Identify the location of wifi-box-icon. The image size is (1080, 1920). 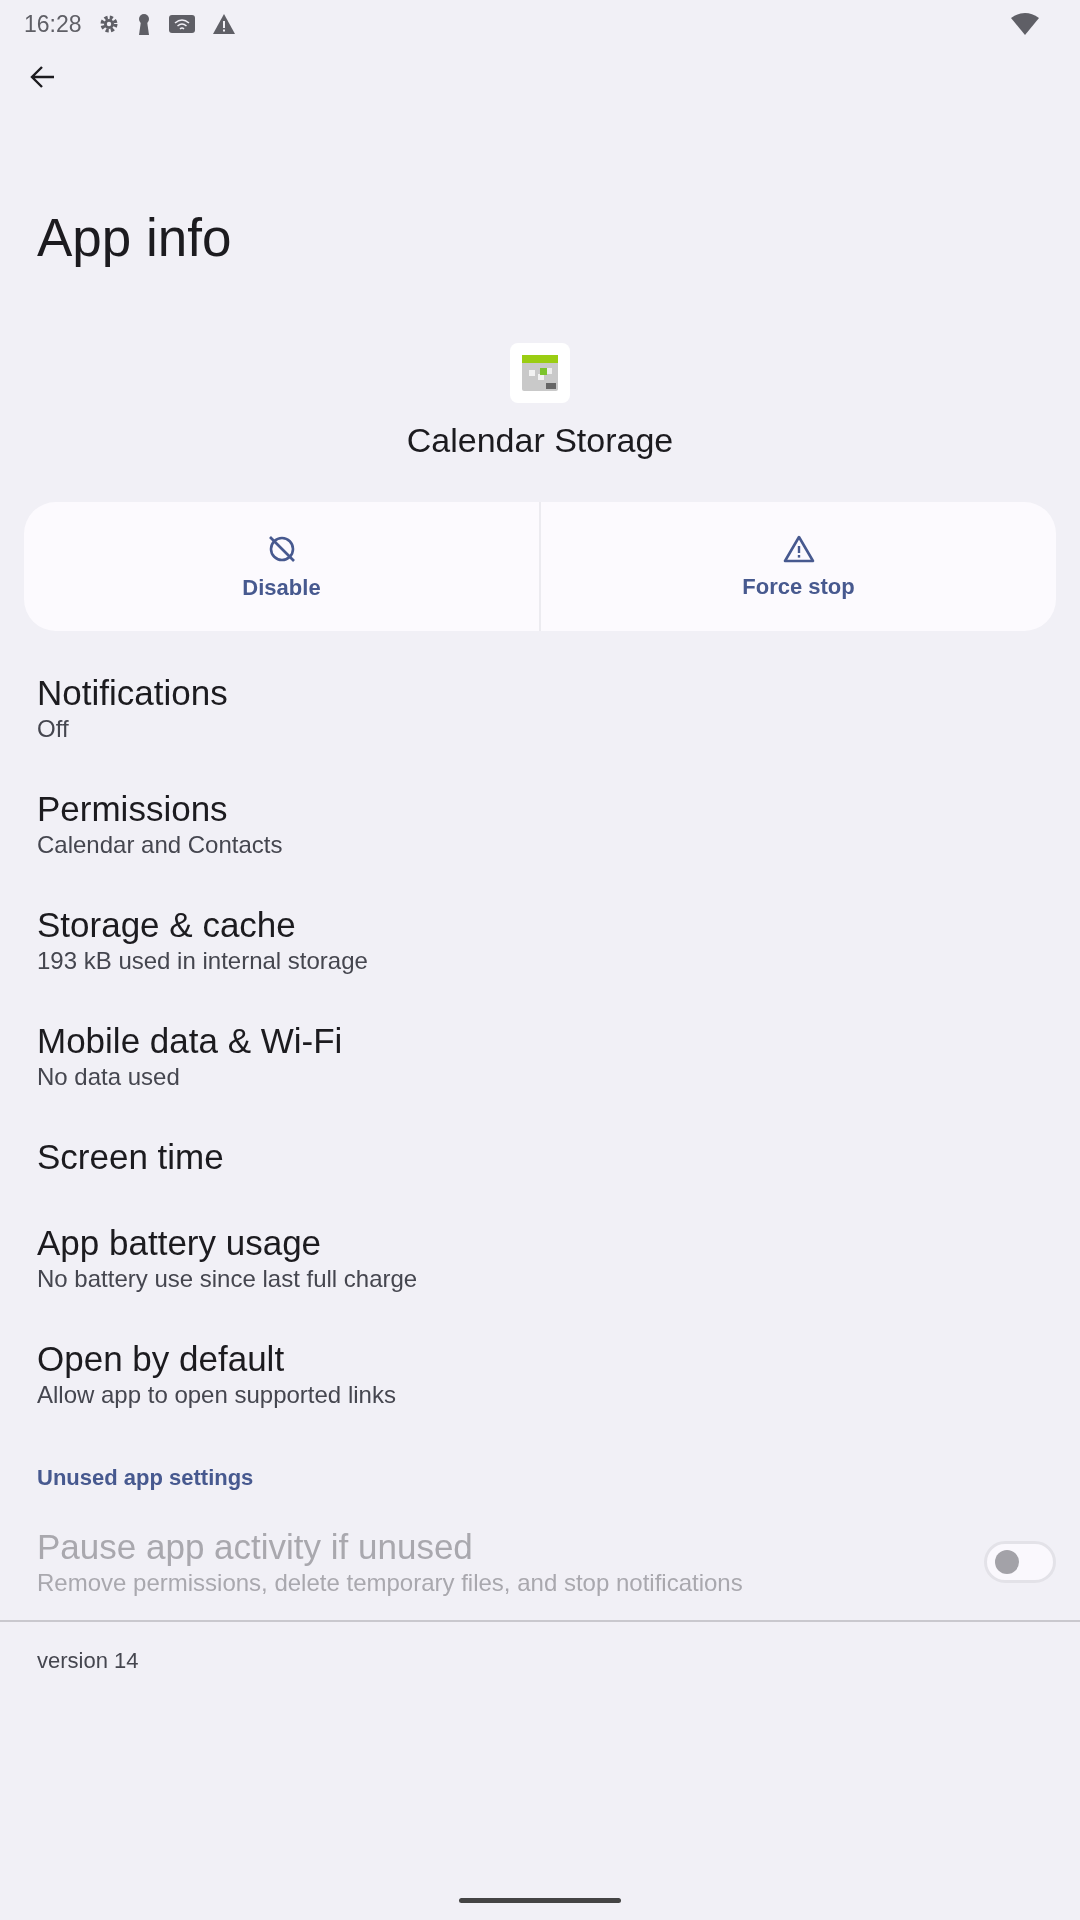
(181, 24).